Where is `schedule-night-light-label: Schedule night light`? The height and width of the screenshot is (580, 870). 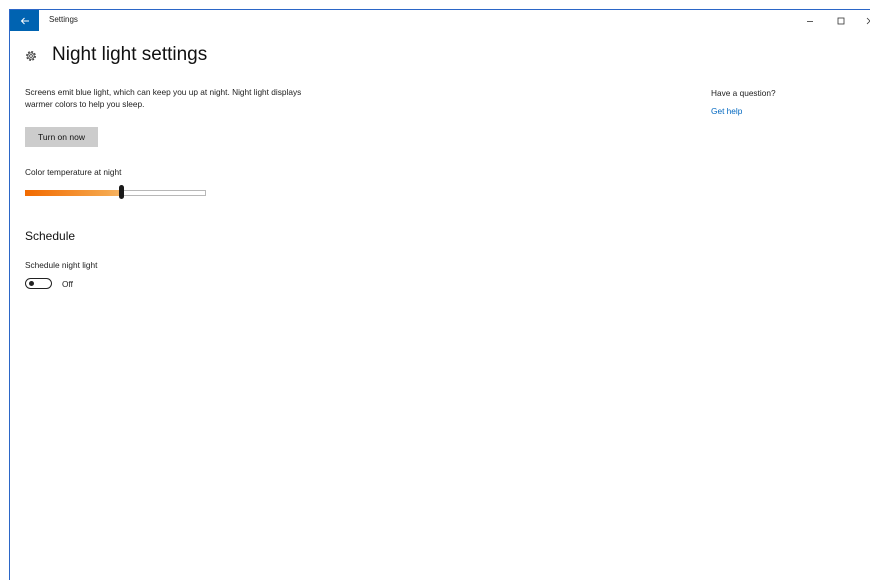 schedule-night-light-label: Schedule night light is located at coordinates (61, 265).